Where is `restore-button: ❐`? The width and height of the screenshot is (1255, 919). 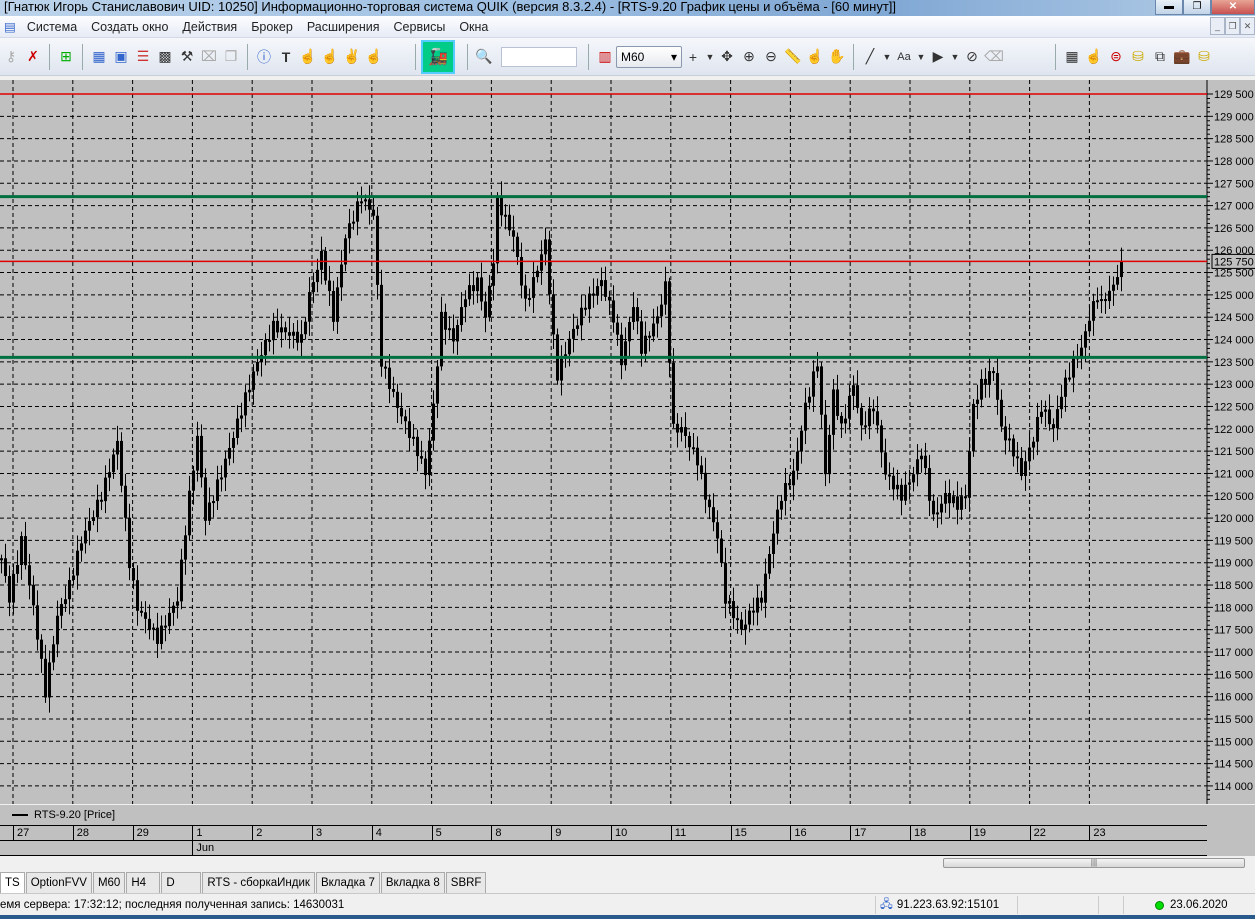 restore-button: ❐ is located at coordinates (1197, 7).